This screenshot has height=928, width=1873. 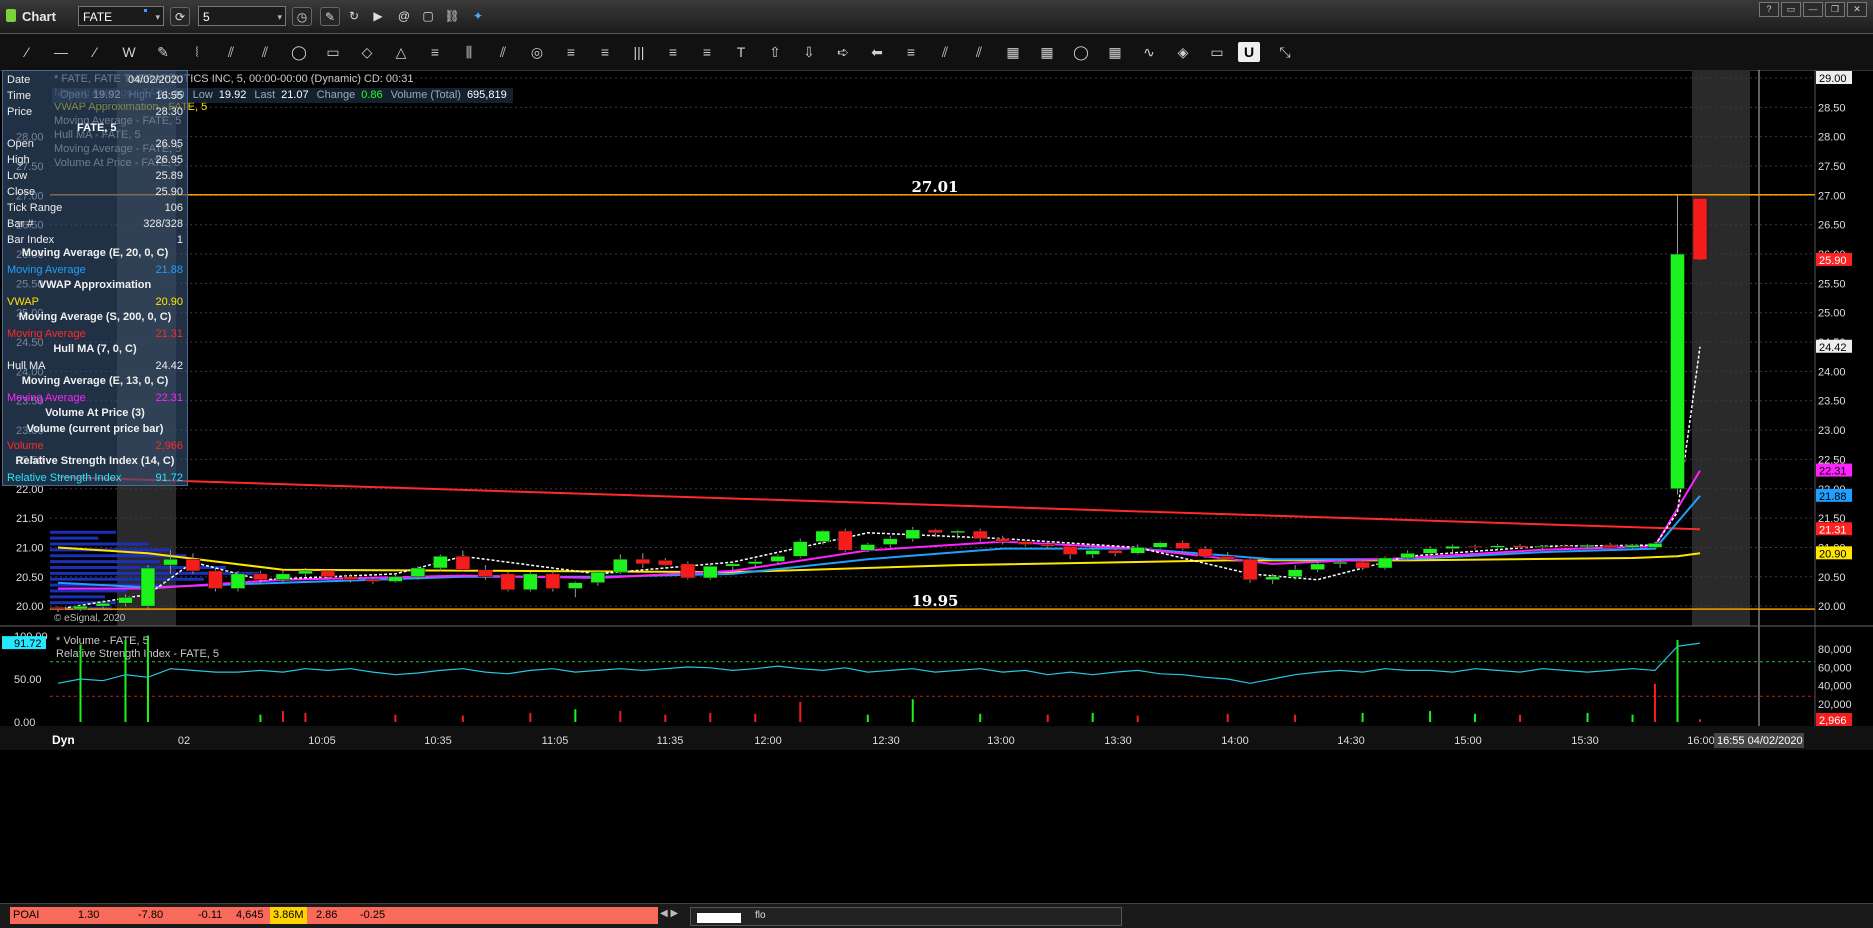 What do you see at coordinates (879, 503) in the screenshot?
I see `study-line` at bounding box center [879, 503].